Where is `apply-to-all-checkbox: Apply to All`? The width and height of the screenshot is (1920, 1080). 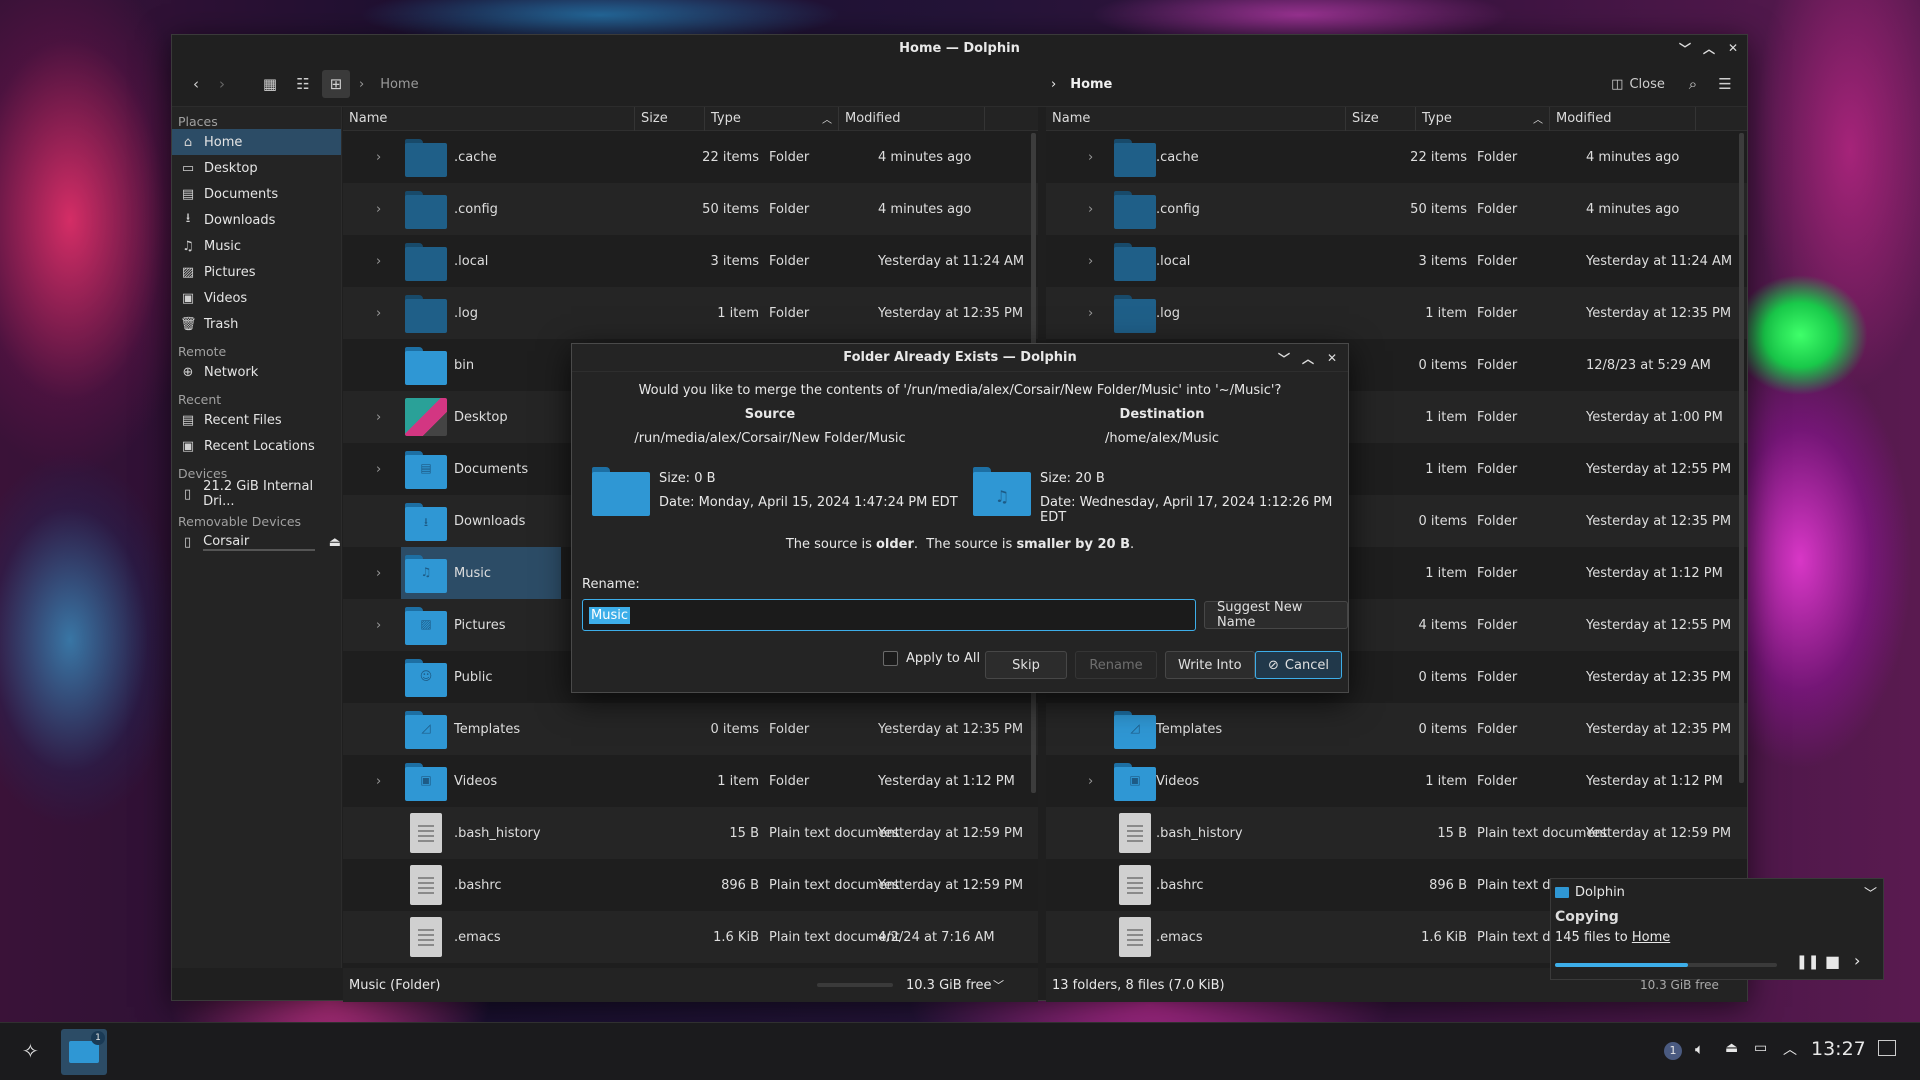 apply-to-all-checkbox: Apply to All is located at coordinates (931, 658).